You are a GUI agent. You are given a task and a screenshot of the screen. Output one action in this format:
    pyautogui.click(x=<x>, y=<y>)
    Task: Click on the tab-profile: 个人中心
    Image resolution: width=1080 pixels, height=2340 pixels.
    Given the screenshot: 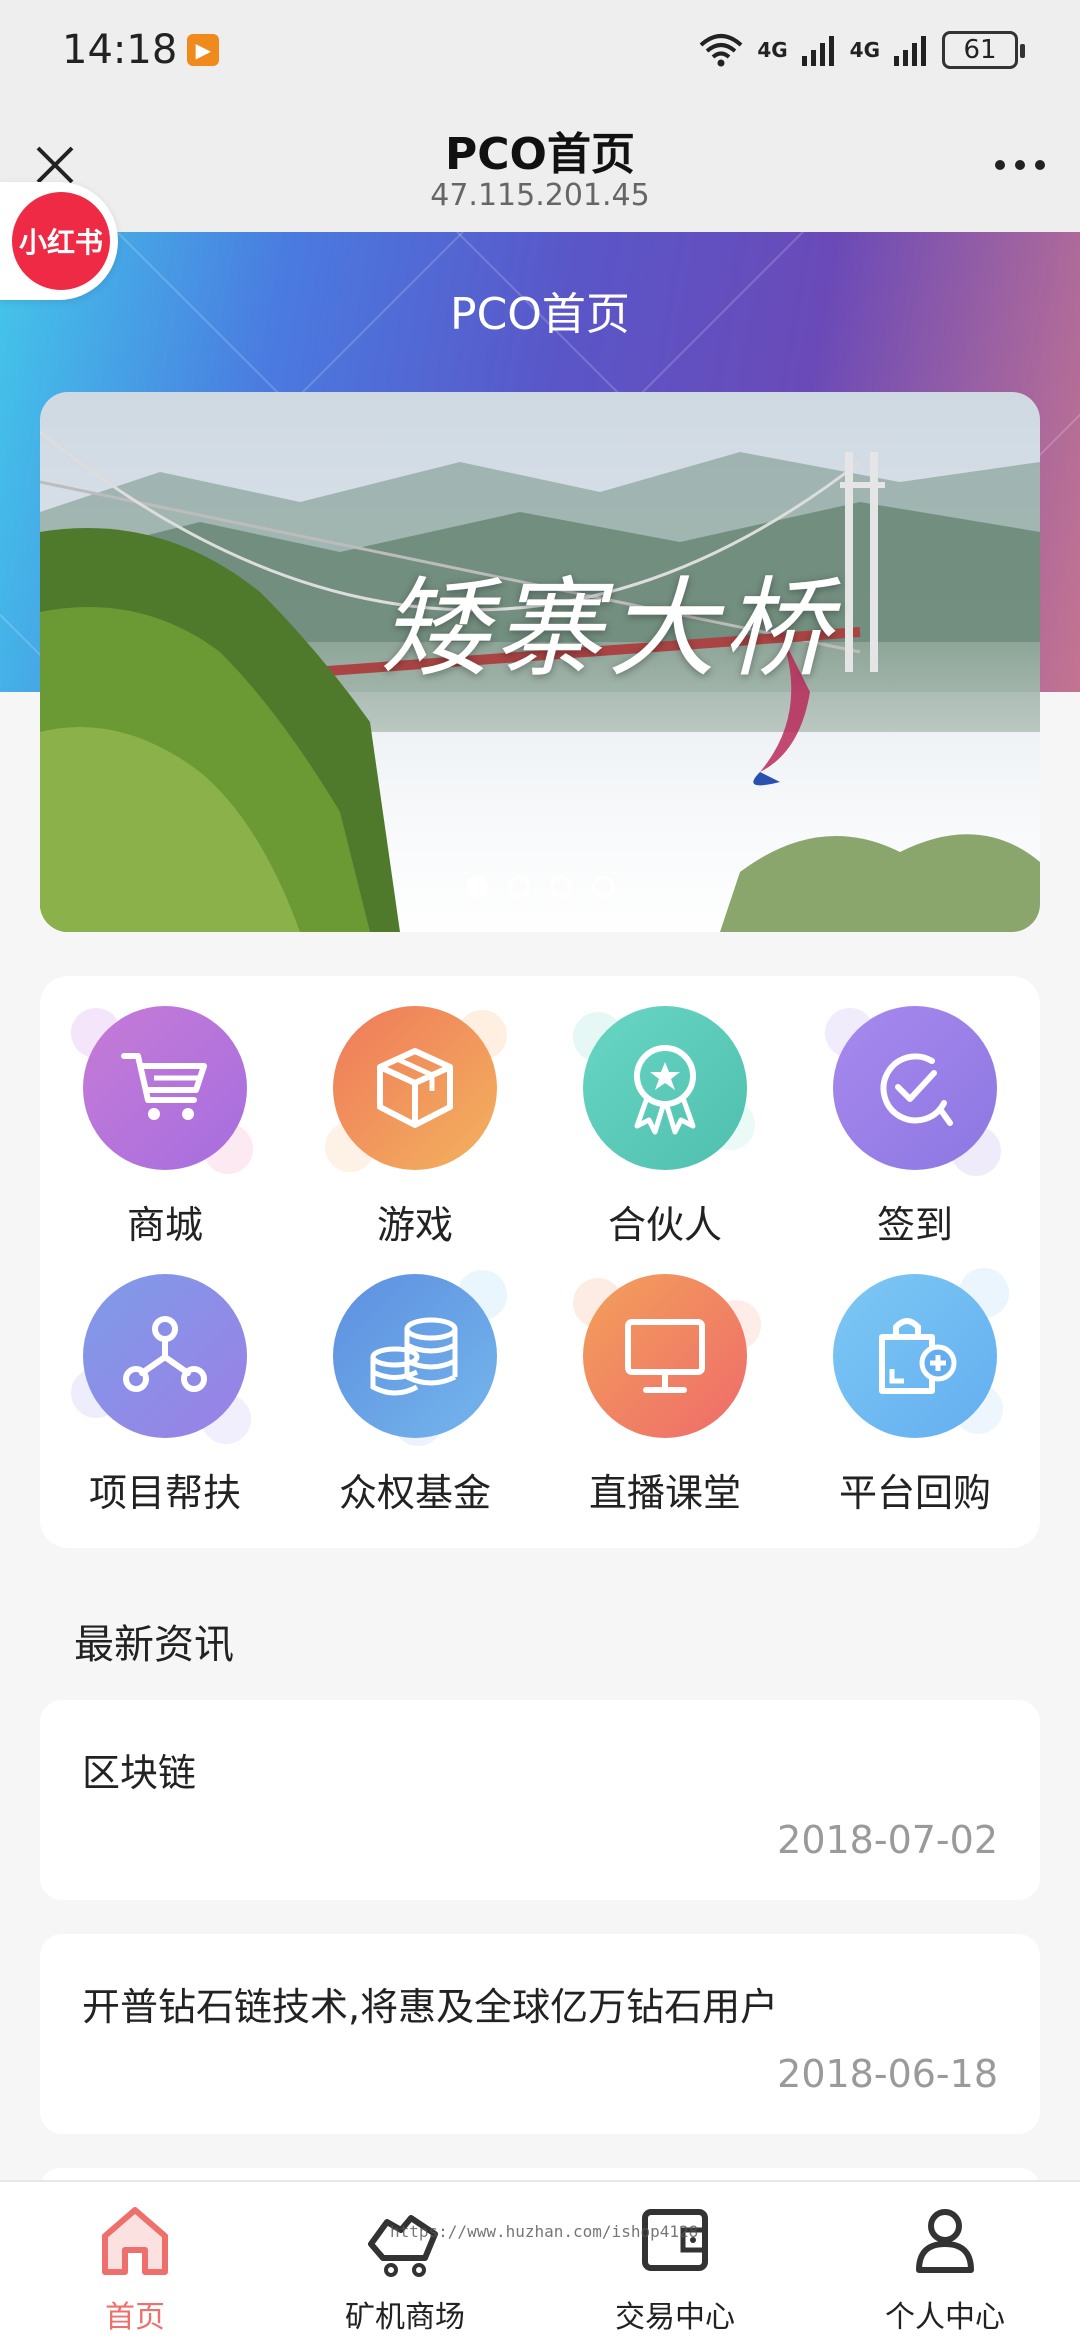 What is the action you would take?
    pyautogui.click(x=945, y=2261)
    